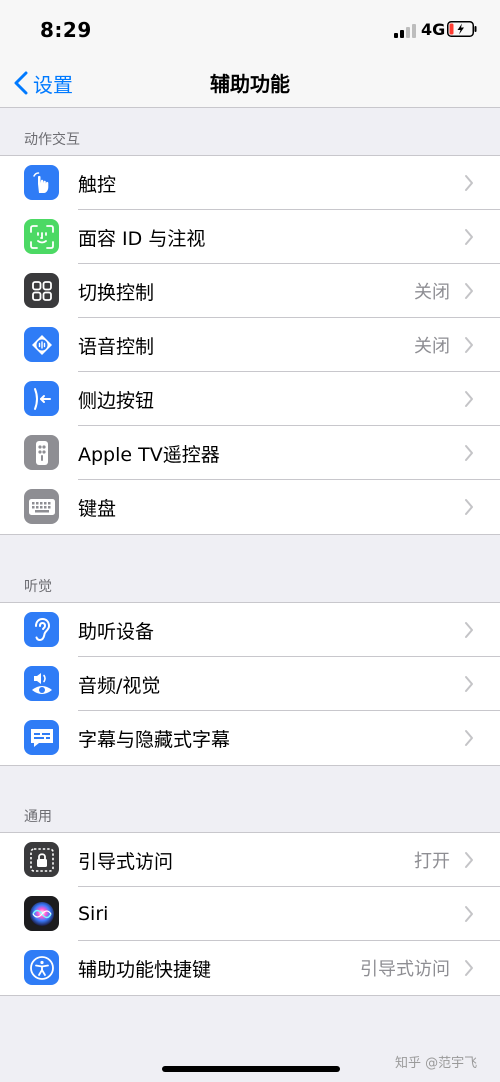  What do you see at coordinates (250, 453) in the screenshot?
I see `row-apple-tv-remote: Apple TV遥控器` at bounding box center [250, 453].